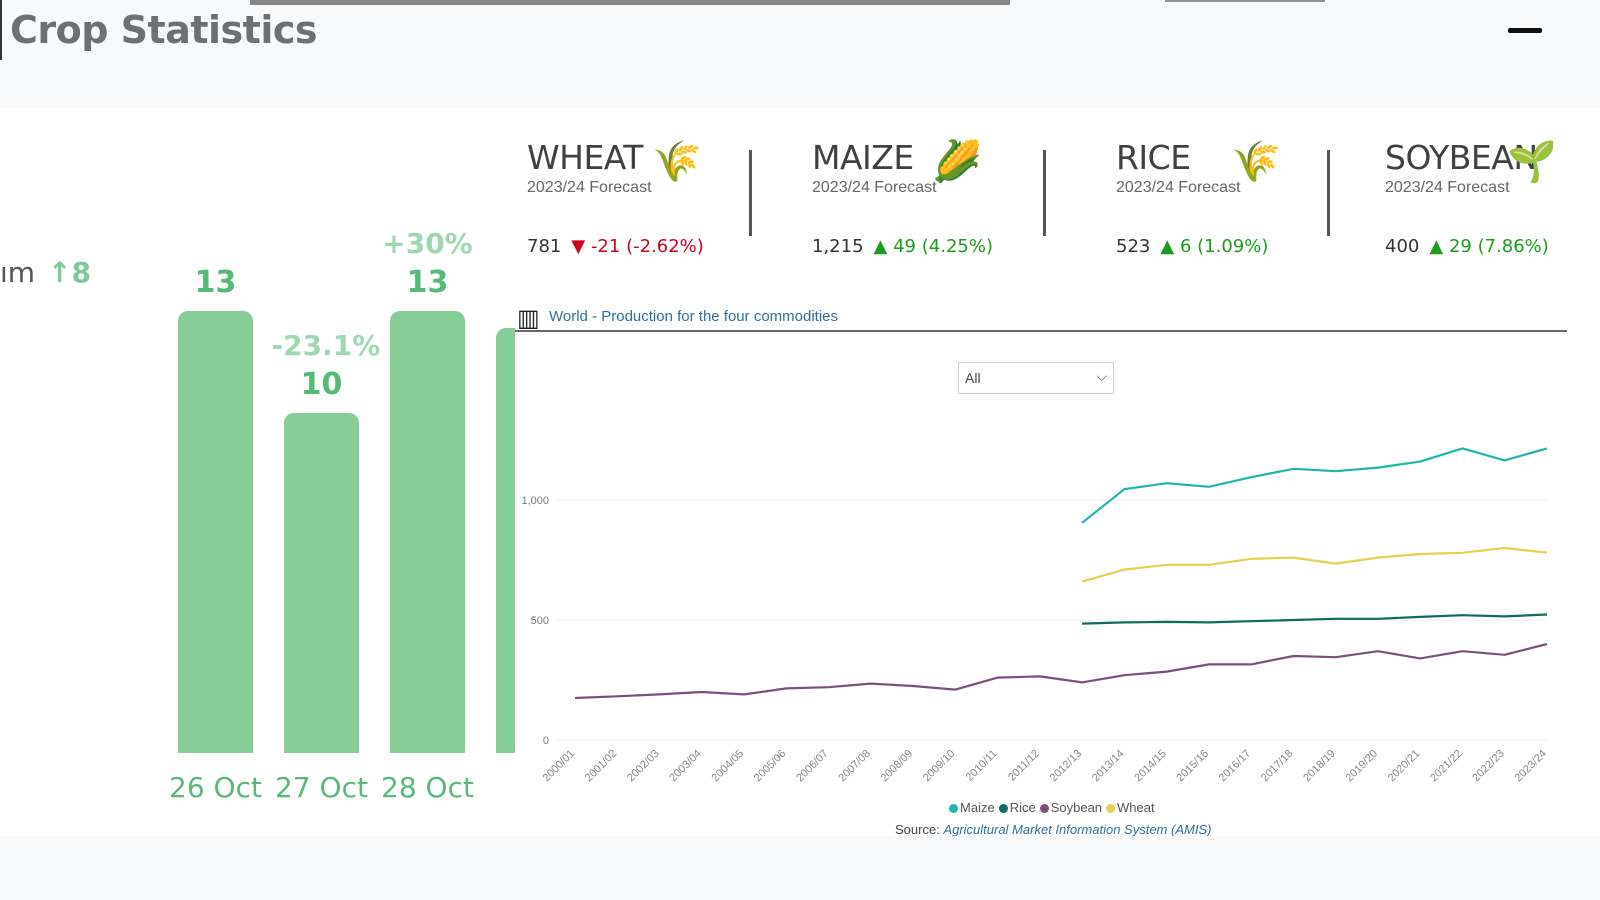 Image resolution: width=1600 pixels, height=900 pixels. Describe the element at coordinates (1460, 246) in the screenshot. I see `kpi-change: 29` at that location.